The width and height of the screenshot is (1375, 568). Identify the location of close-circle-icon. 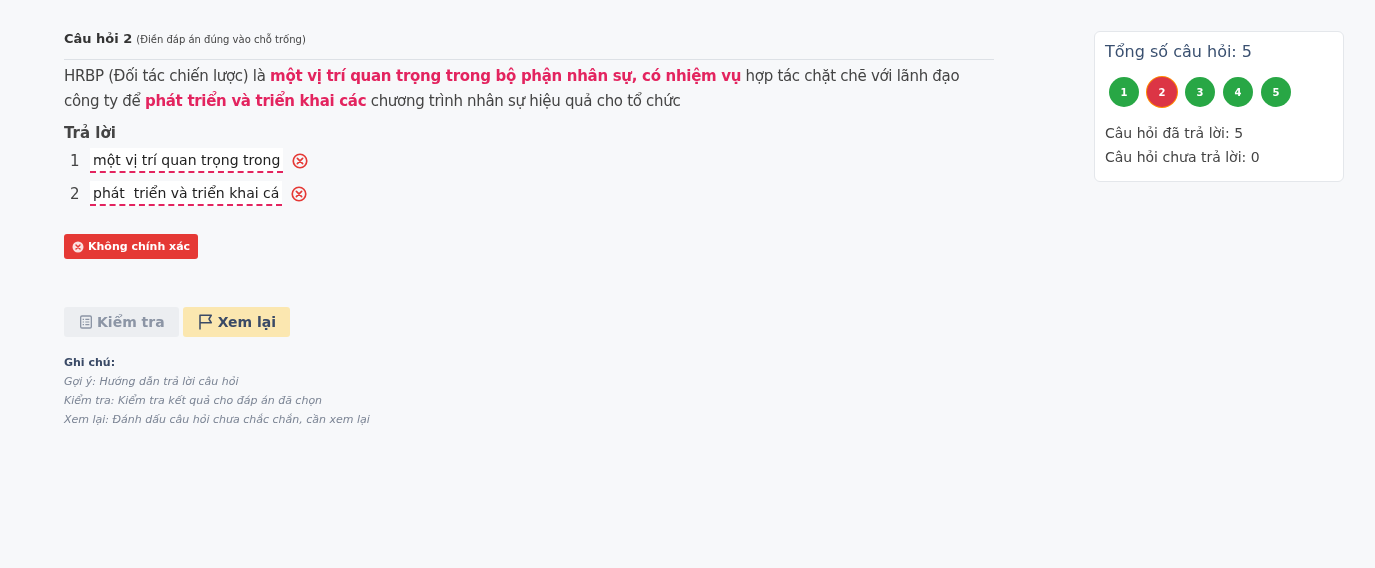
(78, 246).